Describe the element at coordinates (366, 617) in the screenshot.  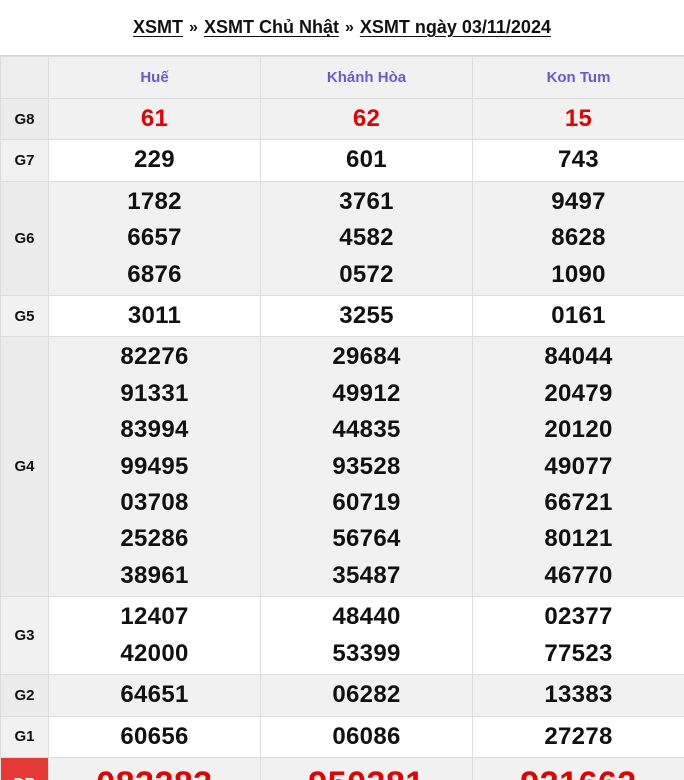
I see `prize-number: 48440` at that location.